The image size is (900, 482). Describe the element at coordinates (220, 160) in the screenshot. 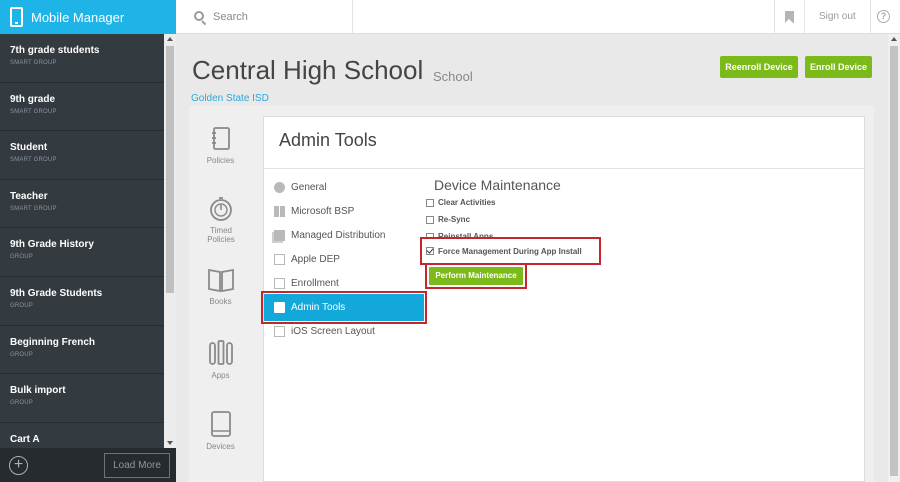

I see `nav-label: Policies` at that location.